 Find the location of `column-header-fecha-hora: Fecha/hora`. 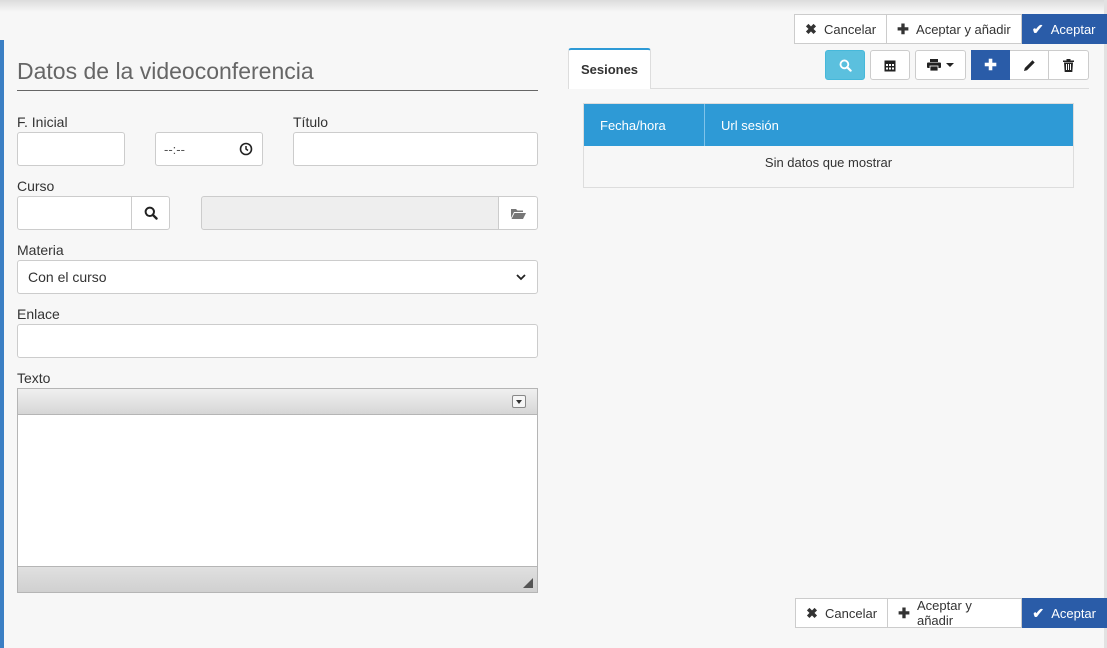

column-header-fecha-hora: Fecha/hora is located at coordinates (644, 125).